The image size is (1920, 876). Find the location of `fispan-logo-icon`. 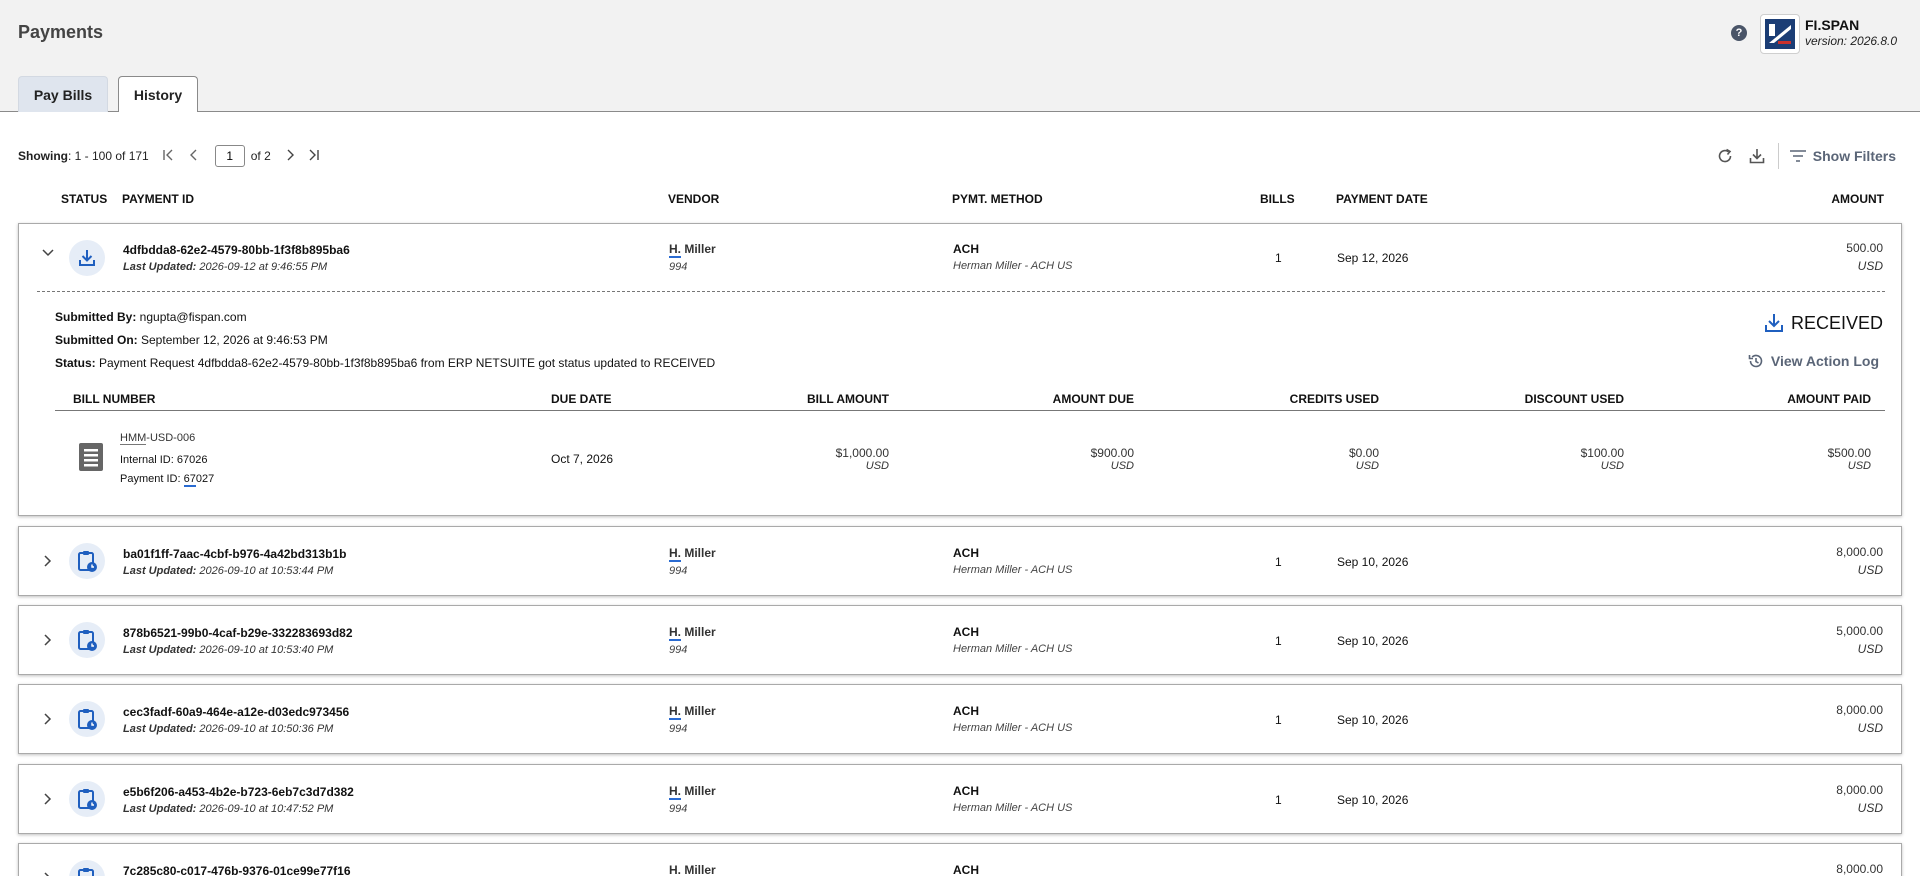

fispan-logo-icon is located at coordinates (1780, 34).